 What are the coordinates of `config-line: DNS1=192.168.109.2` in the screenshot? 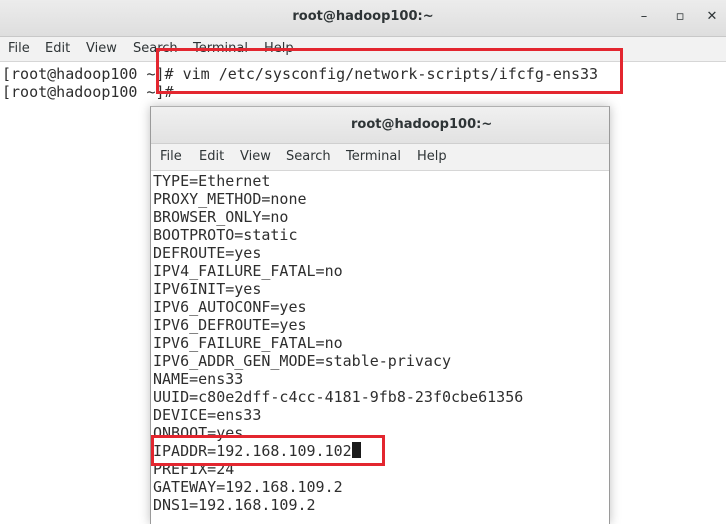 It's located at (234, 505).